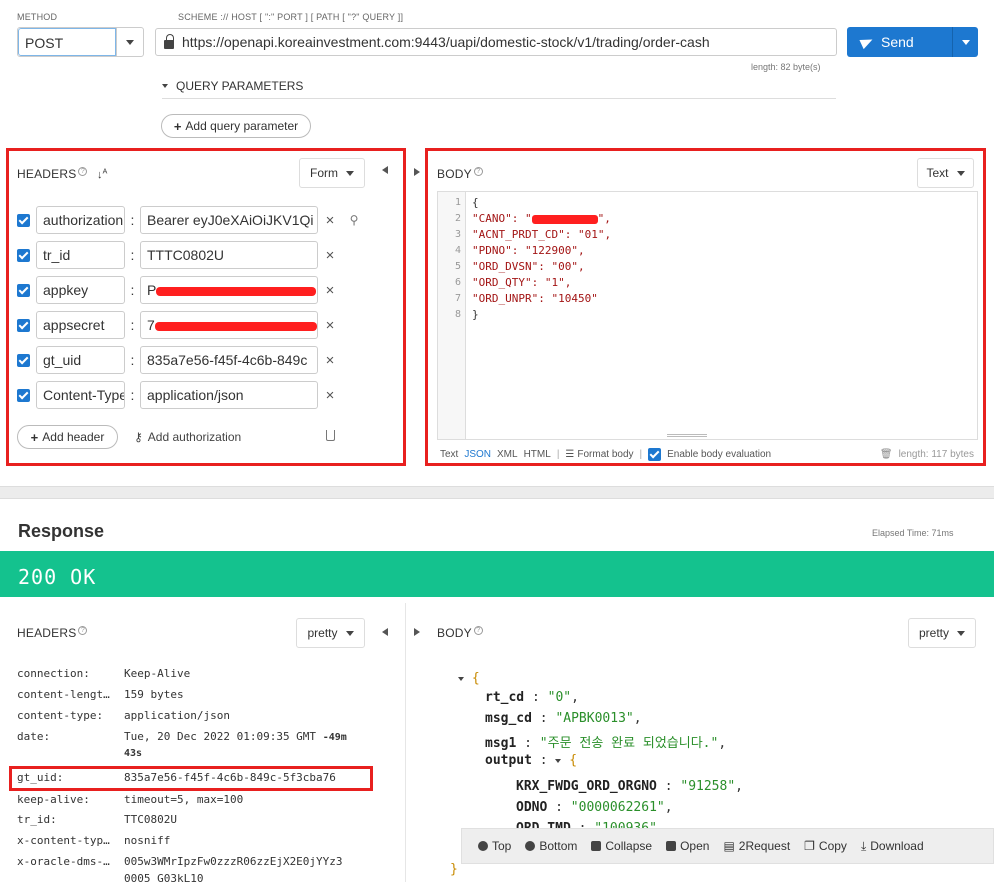  What do you see at coordinates (756, 846) in the screenshot?
I see `to-request-button: ▤ 2Request` at bounding box center [756, 846].